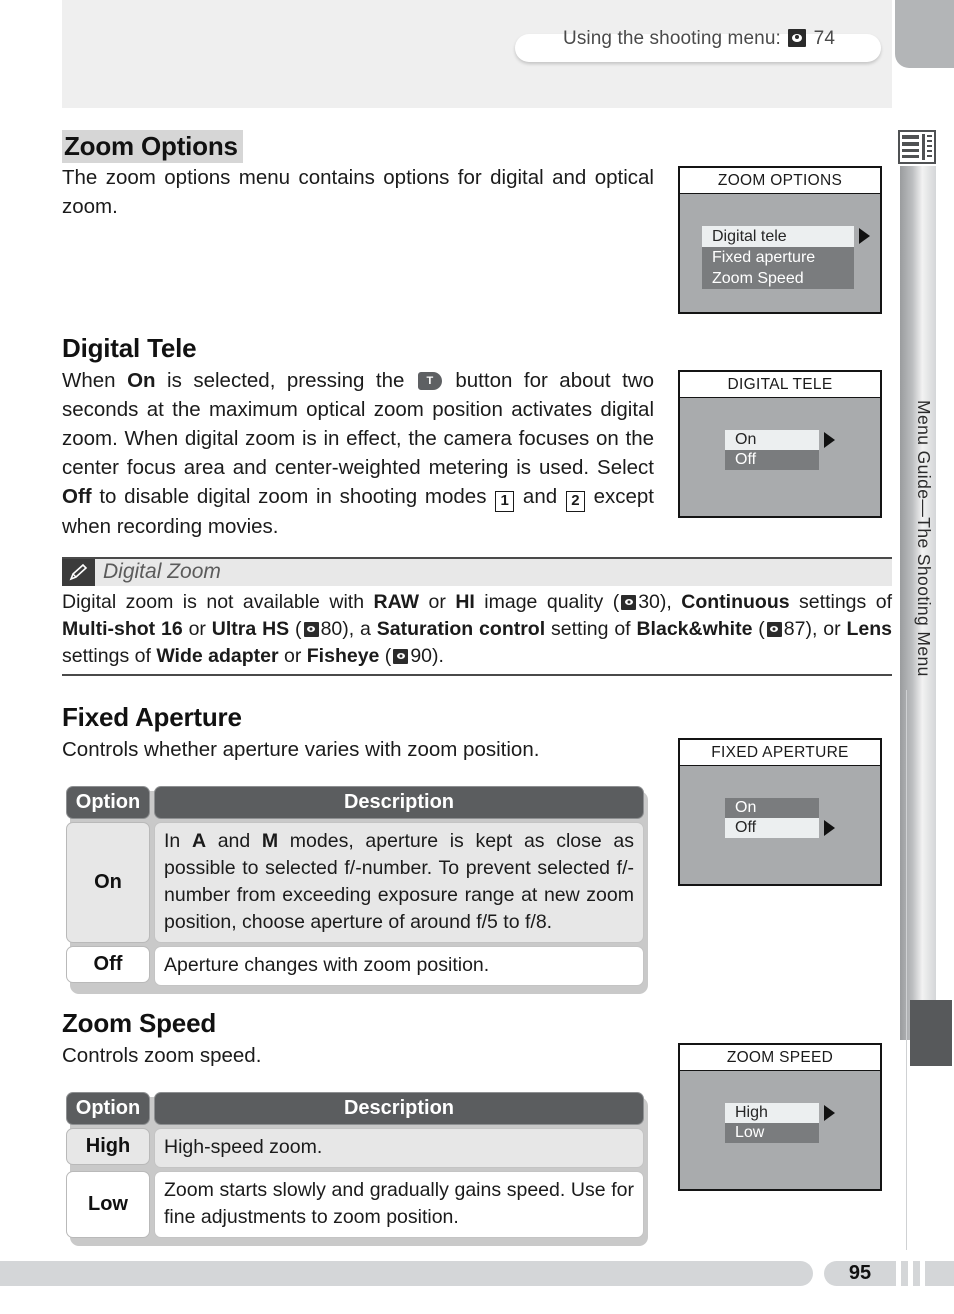 This screenshot has height=1314, width=954. What do you see at coordinates (77, 496) in the screenshot?
I see `dt-off: Off` at bounding box center [77, 496].